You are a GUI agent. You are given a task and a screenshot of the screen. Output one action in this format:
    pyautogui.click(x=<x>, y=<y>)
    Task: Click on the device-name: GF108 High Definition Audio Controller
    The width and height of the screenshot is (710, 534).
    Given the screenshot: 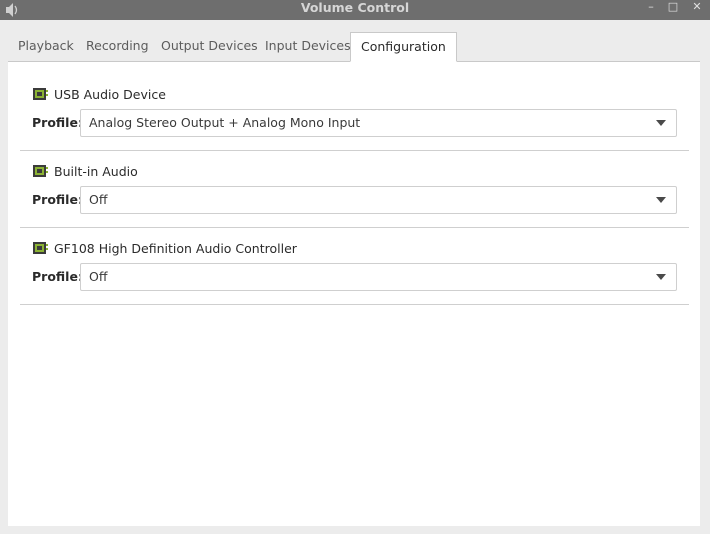 What is the action you would take?
    pyautogui.click(x=175, y=248)
    